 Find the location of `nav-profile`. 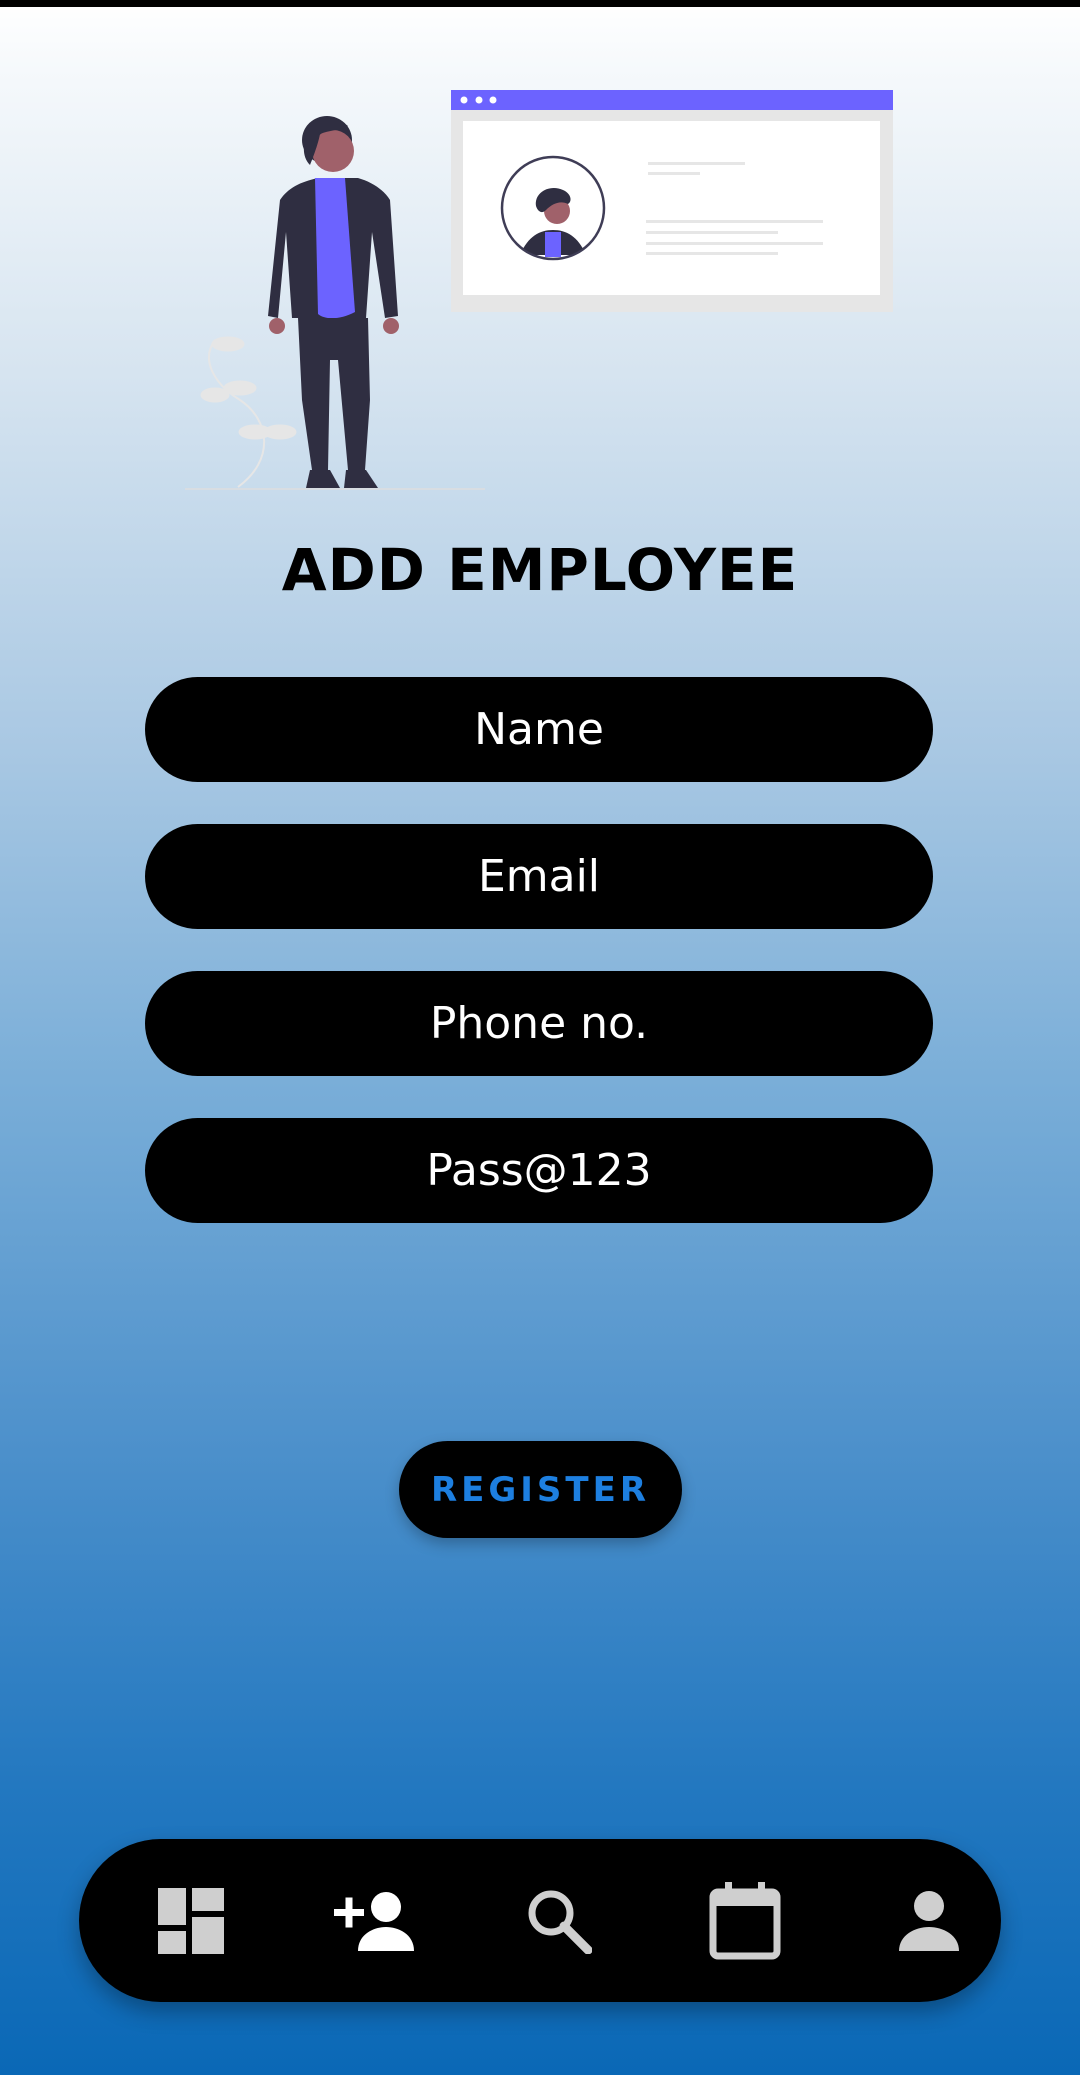

nav-profile is located at coordinates (929, 1920).